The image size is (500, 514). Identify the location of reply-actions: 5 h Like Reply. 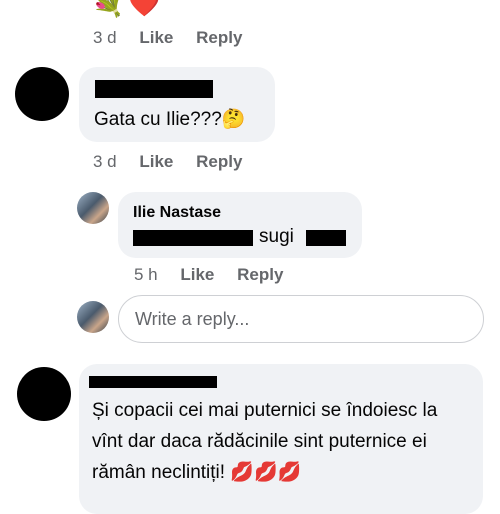
(208, 275).